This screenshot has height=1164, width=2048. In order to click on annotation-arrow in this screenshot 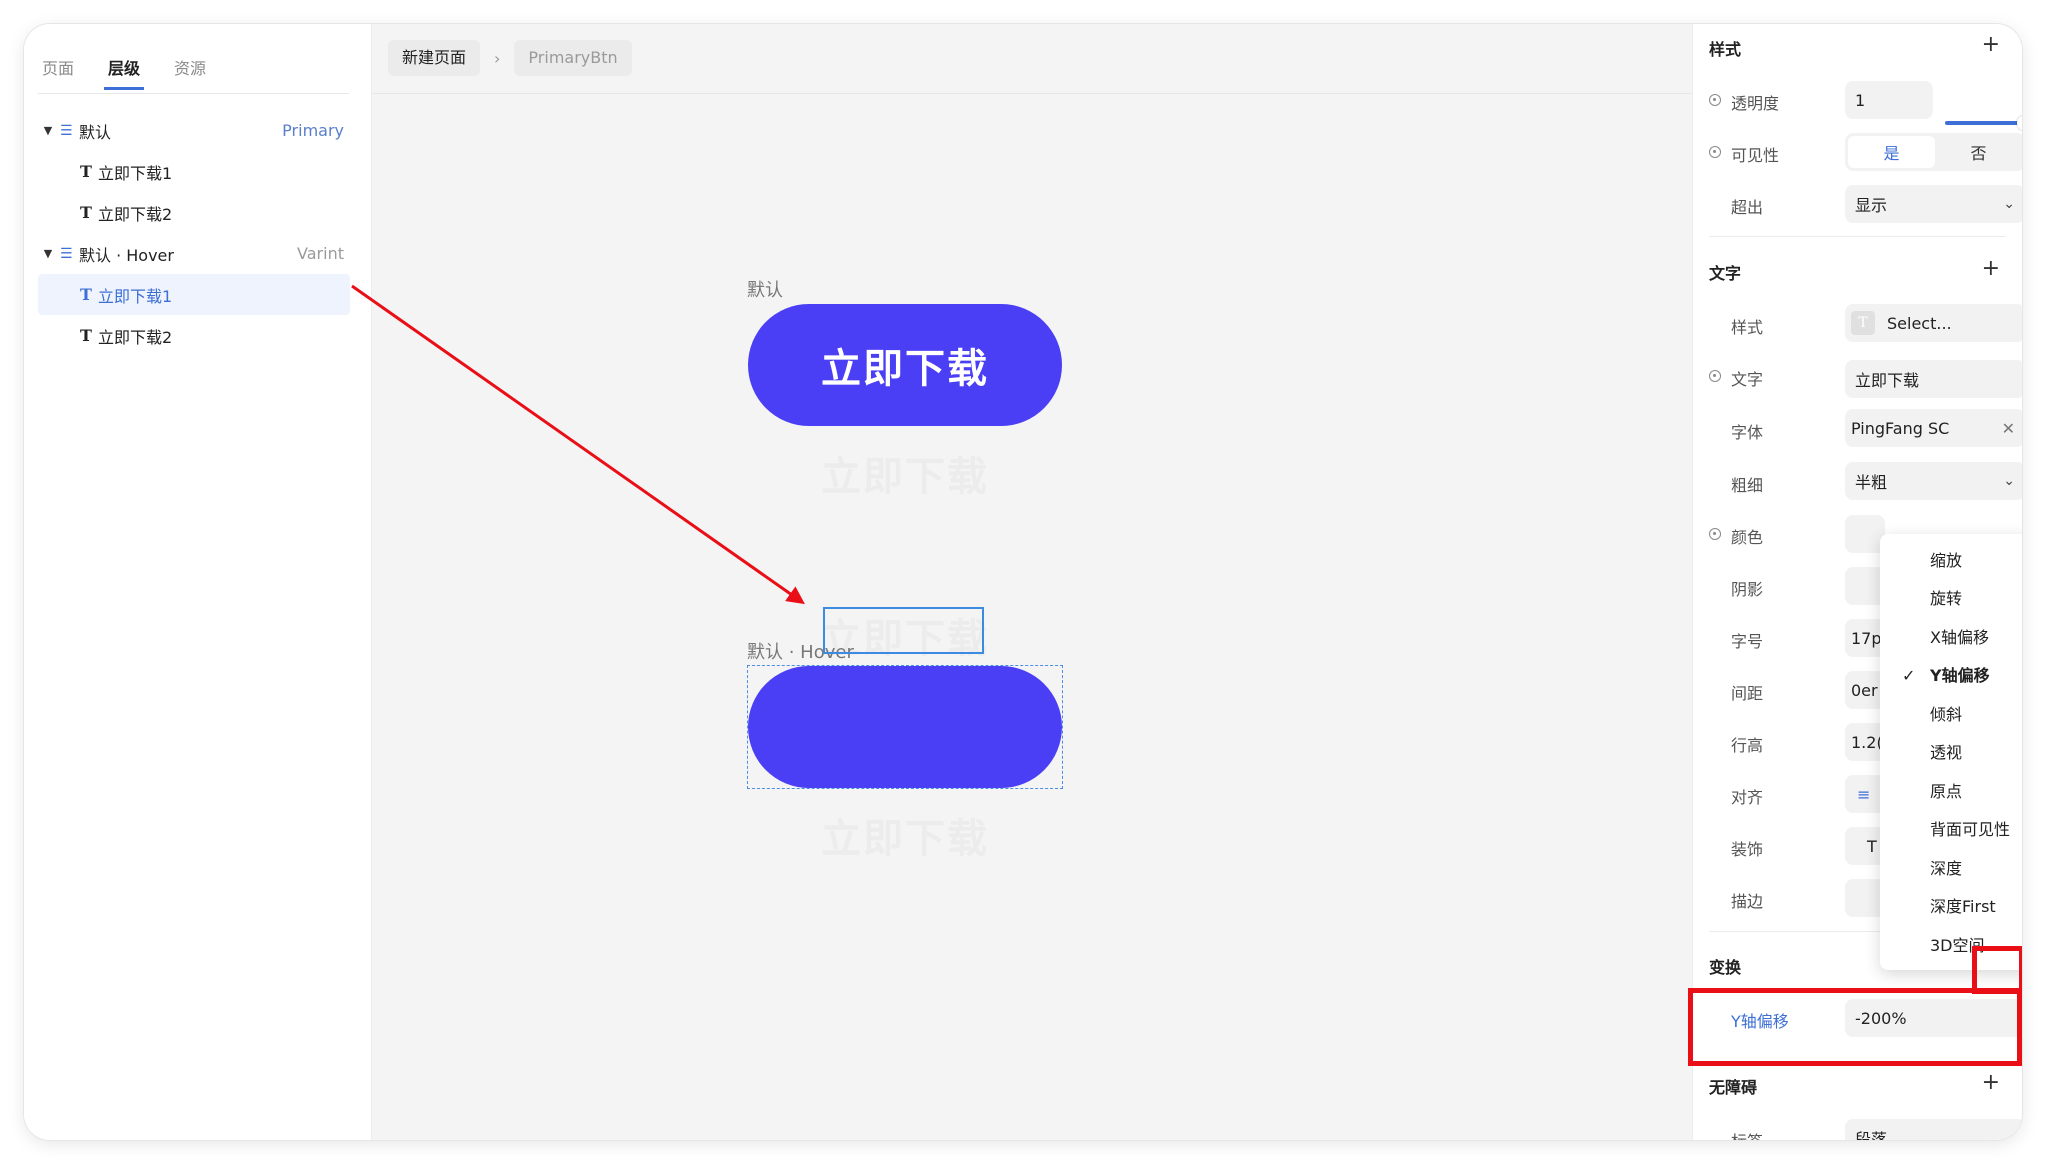, I will do `click(578, 444)`.